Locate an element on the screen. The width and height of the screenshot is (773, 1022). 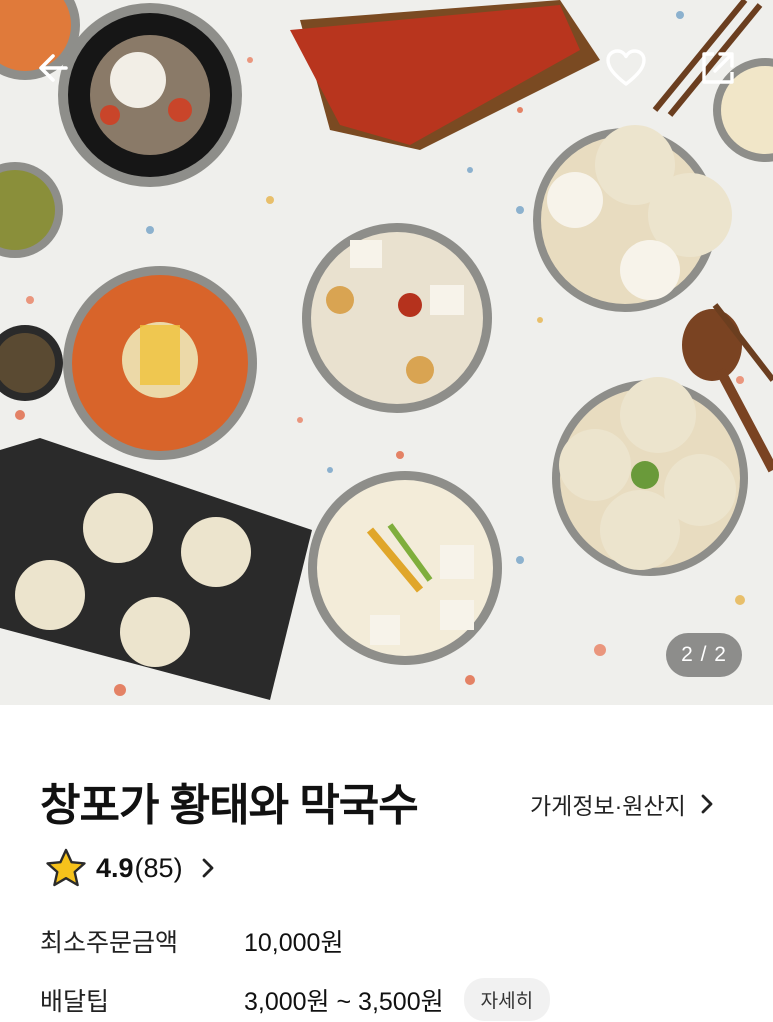
min-order-row: 최소주문금액 10,000원 is located at coordinates (191, 941).